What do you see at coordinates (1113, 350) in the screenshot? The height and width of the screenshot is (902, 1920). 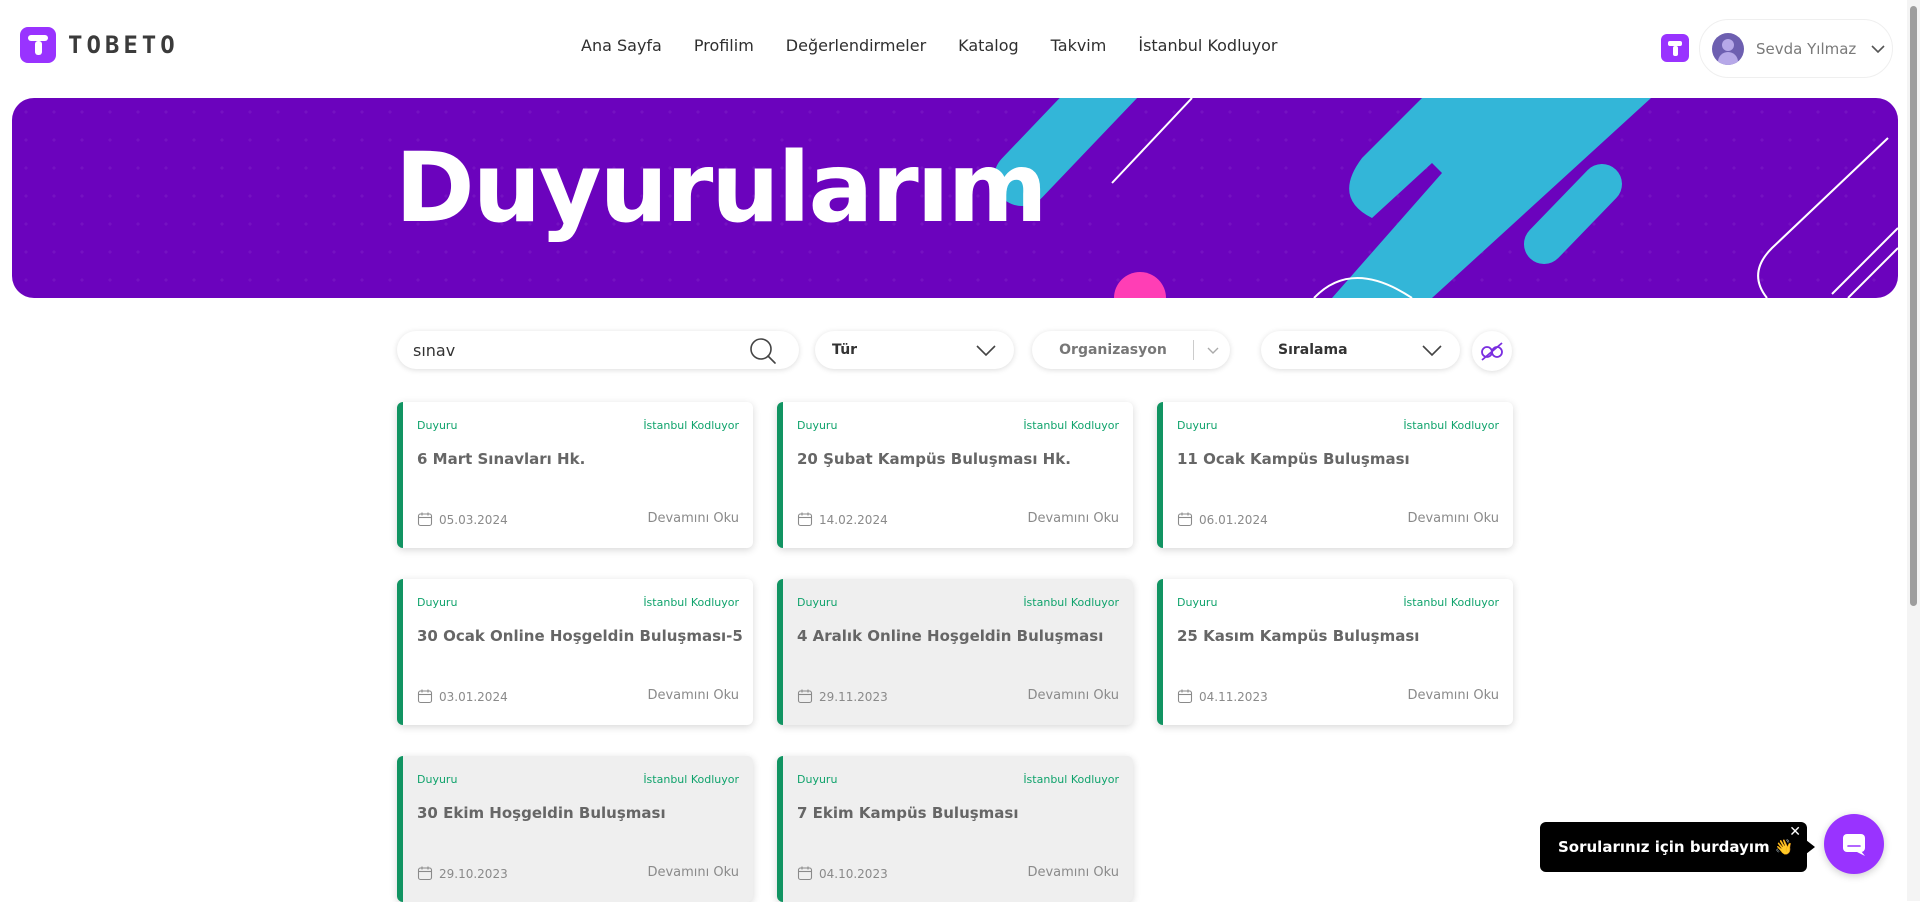 I see `organization-select-label: Organizasyon` at bounding box center [1113, 350].